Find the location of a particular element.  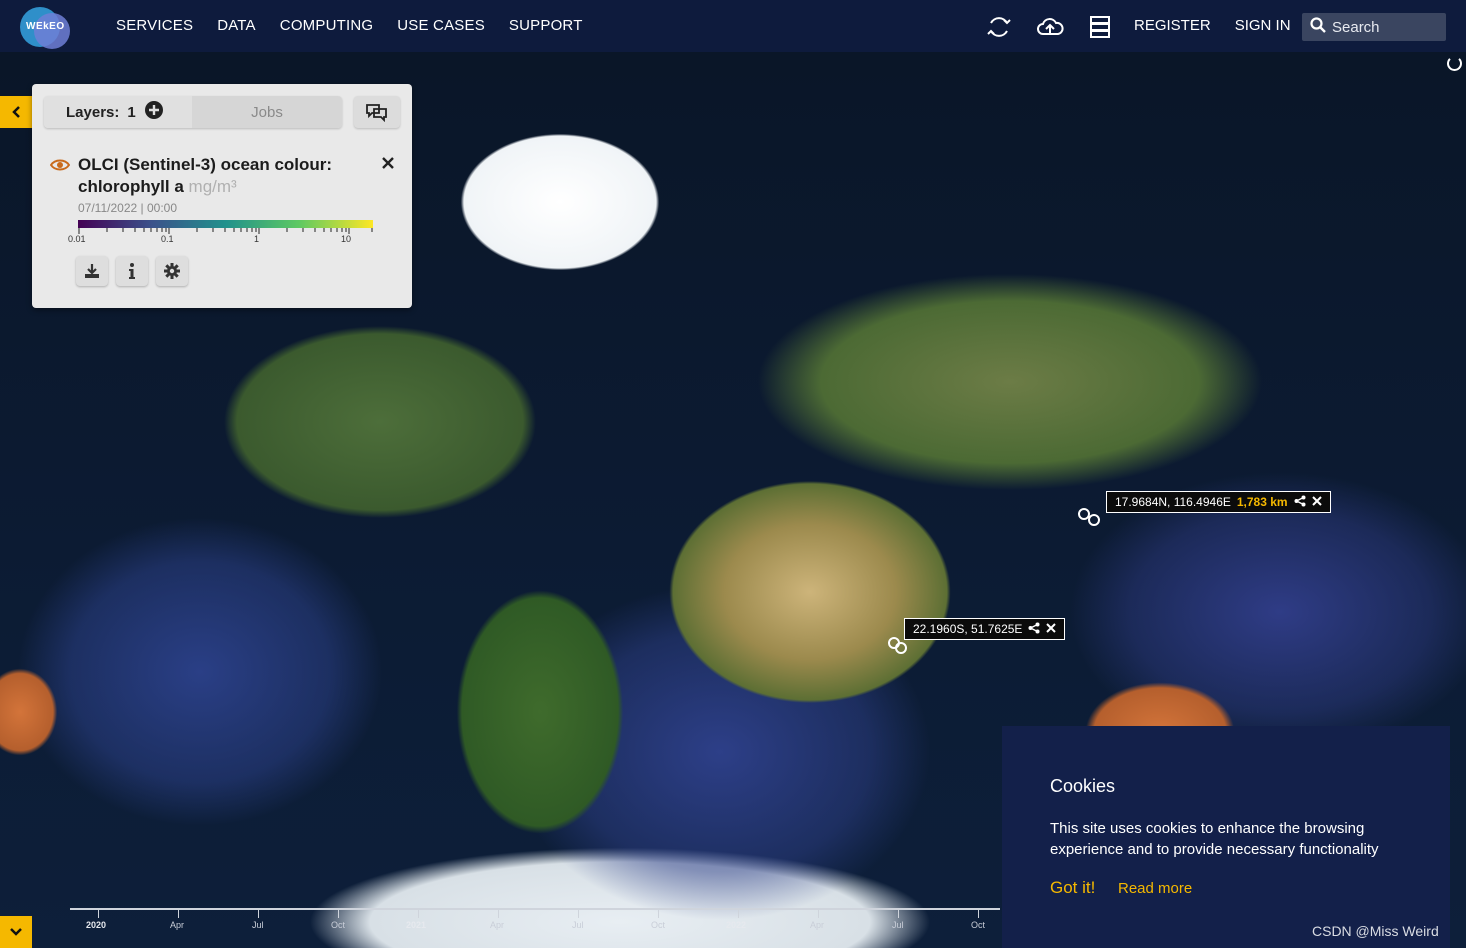

gear-icon is located at coordinates (172, 271).